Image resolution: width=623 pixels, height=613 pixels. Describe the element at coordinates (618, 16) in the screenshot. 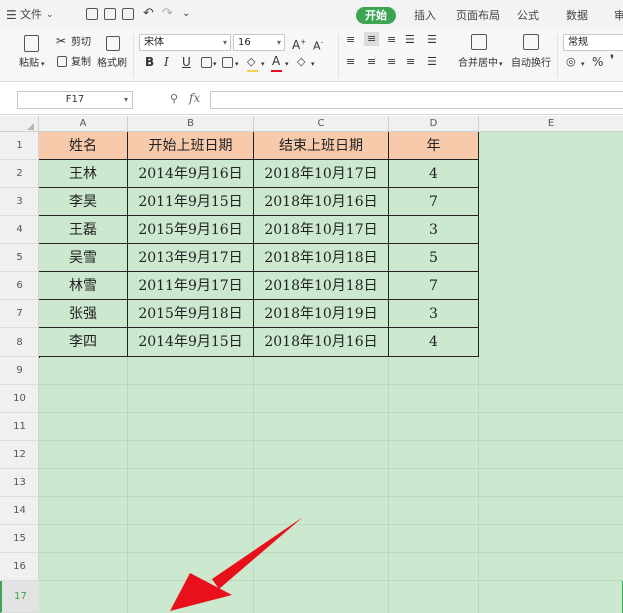

I see `tab-review: 审` at that location.